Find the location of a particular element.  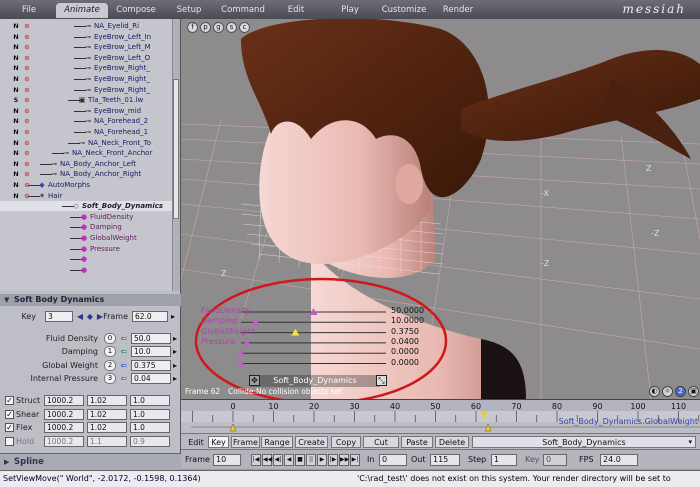

channel-select: Soft_Body_Dynamics ▾ is located at coordinates (584, 442).